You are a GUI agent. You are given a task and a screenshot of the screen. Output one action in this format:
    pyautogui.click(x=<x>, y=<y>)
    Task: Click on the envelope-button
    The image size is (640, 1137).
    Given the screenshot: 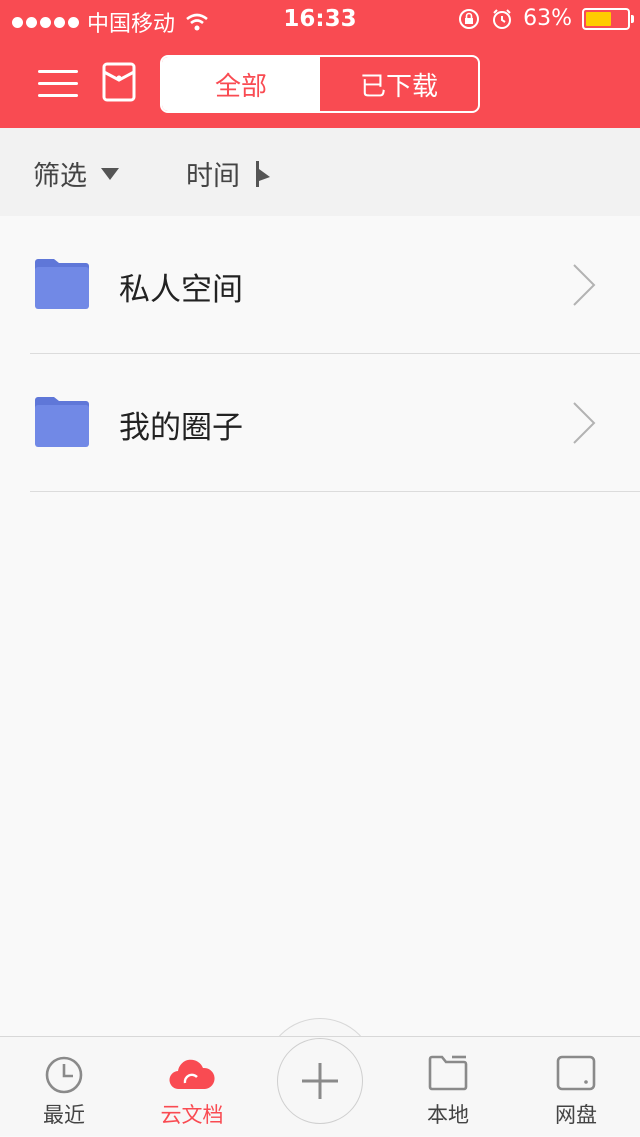 What is the action you would take?
    pyautogui.click(x=119, y=82)
    